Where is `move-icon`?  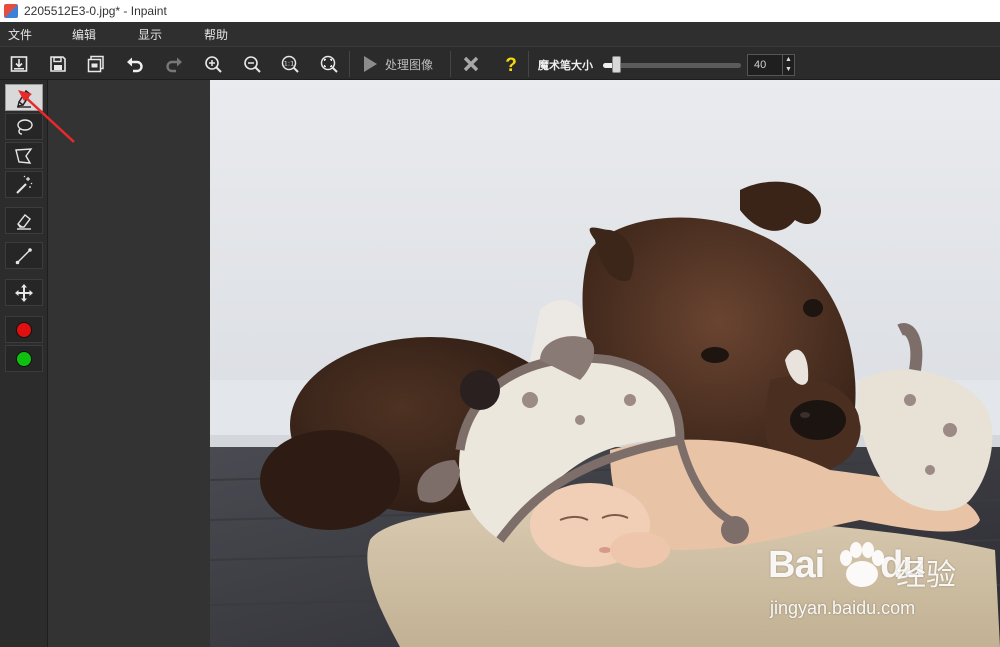
move-icon is located at coordinates (24, 292).